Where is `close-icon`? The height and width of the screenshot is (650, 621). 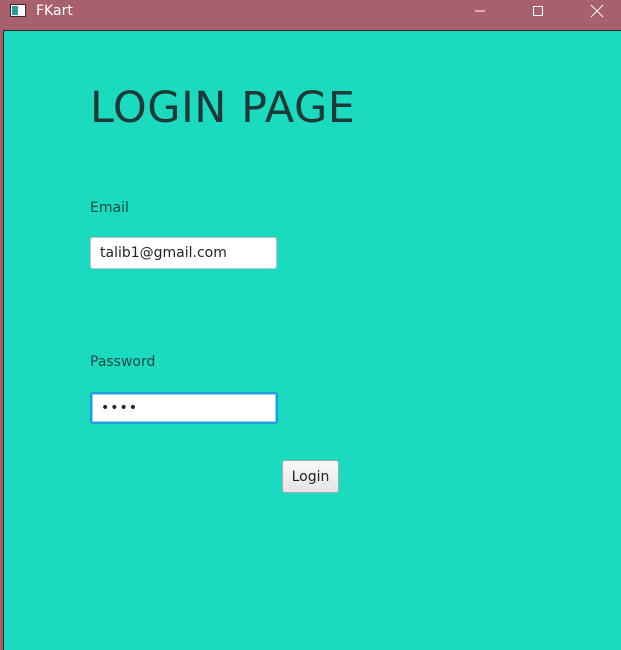 close-icon is located at coordinates (597, 11).